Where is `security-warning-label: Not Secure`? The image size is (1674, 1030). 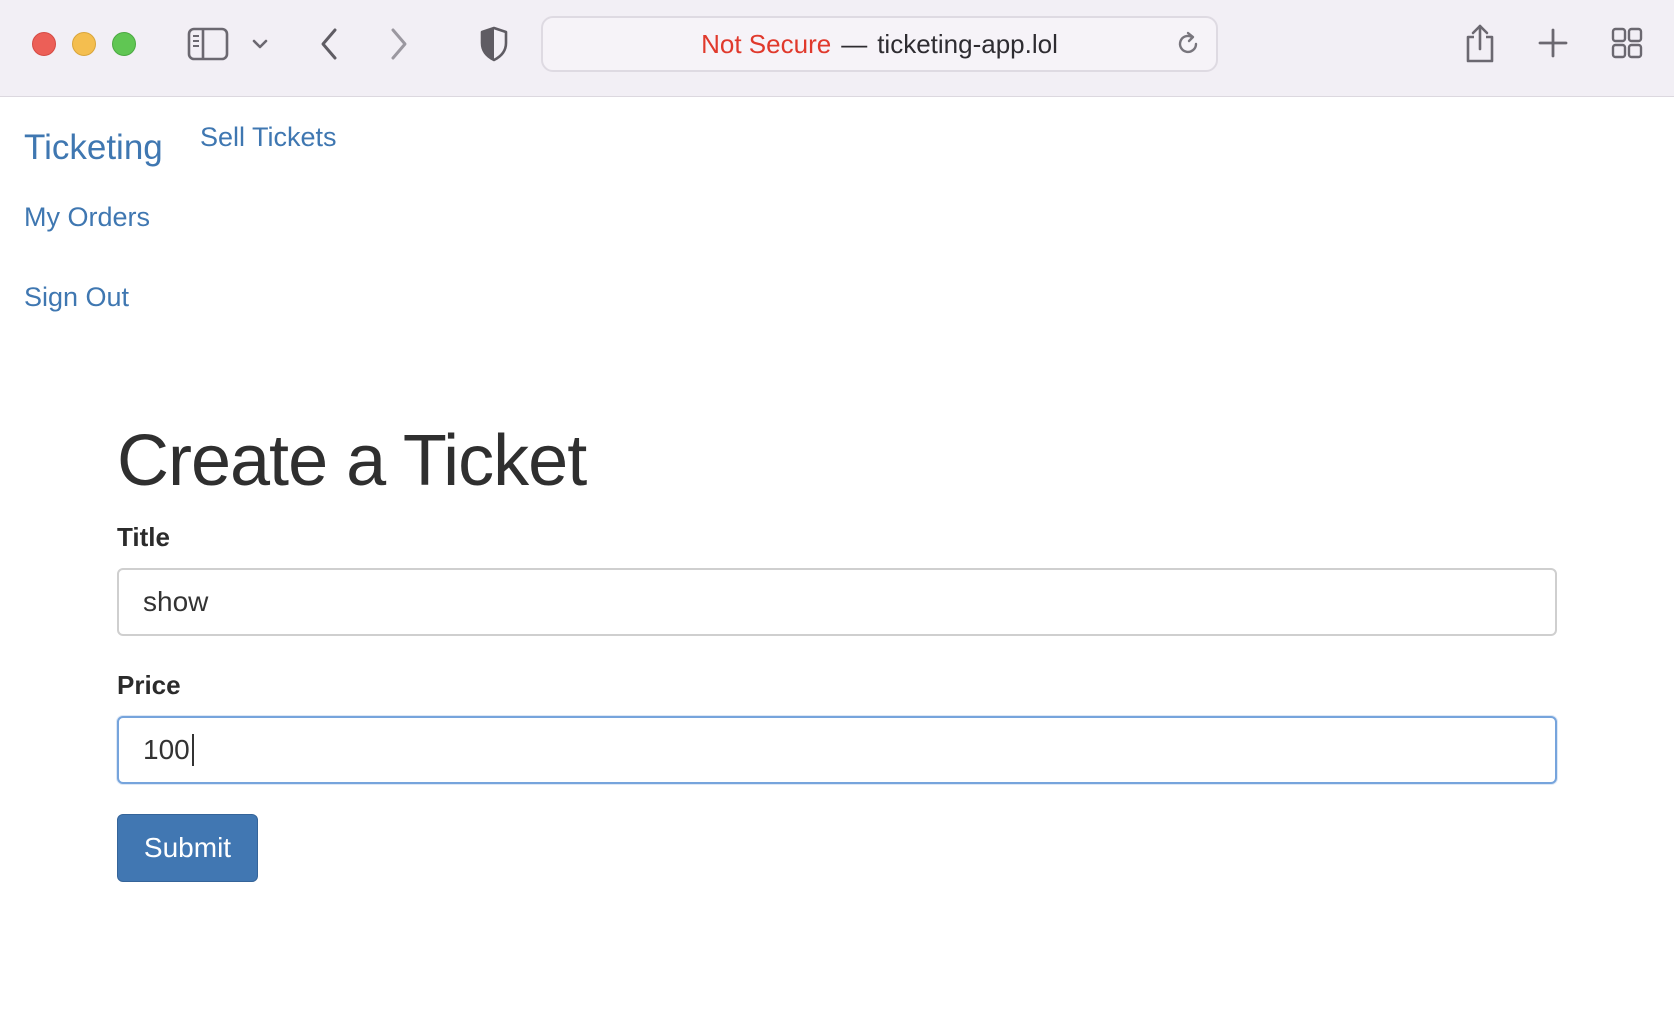
security-warning-label: Not Secure is located at coordinates (766, 43).